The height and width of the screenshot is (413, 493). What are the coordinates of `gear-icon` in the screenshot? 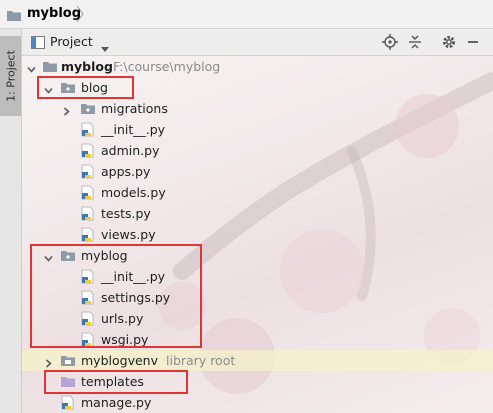 It's located at (449, 42).